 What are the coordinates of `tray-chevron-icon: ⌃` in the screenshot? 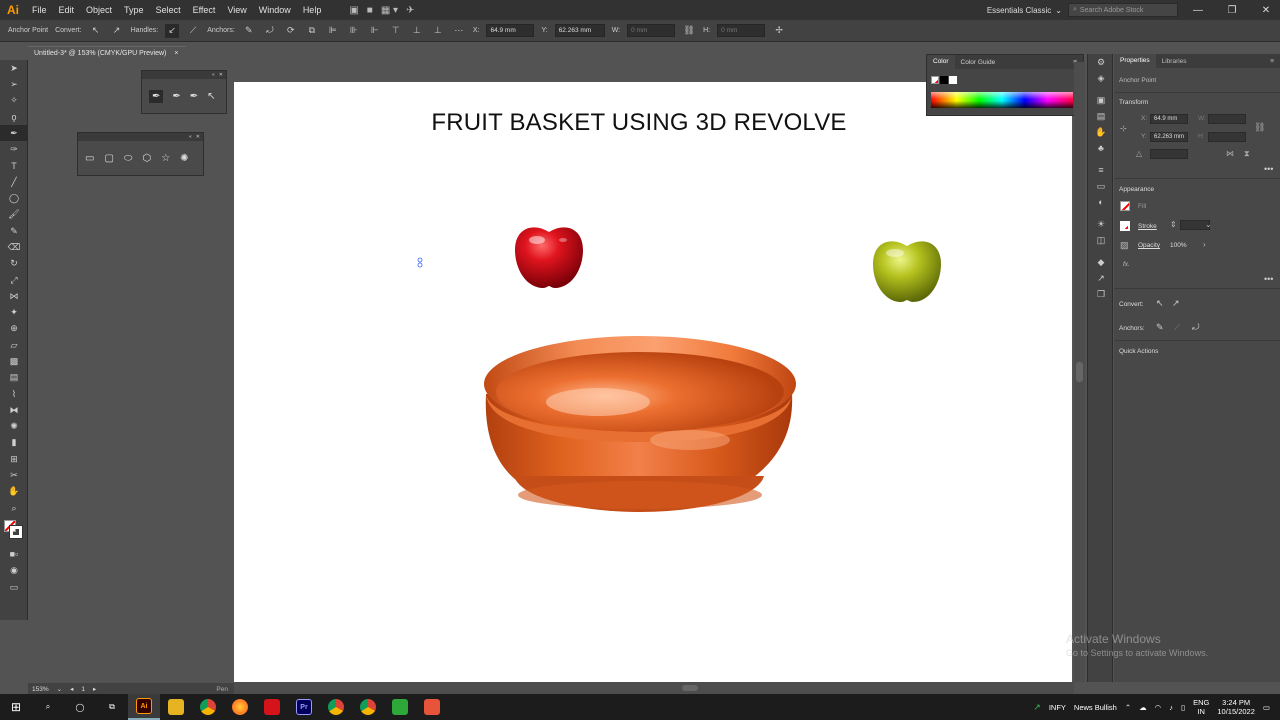 It's located at (1128, 707).